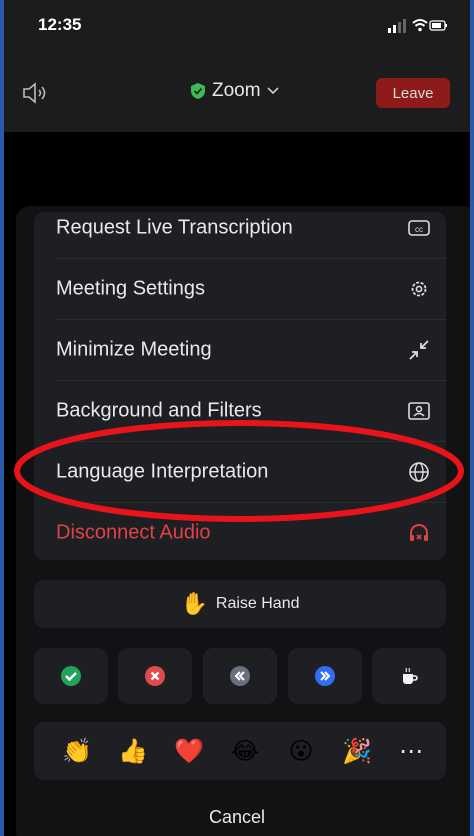 The height and width of the screenshot is (836, 474). What do you see at coordinates (257, 603) in the screenshot?
I see `raise-hand-label: Raise Hand` at bounding box center [257, 603].